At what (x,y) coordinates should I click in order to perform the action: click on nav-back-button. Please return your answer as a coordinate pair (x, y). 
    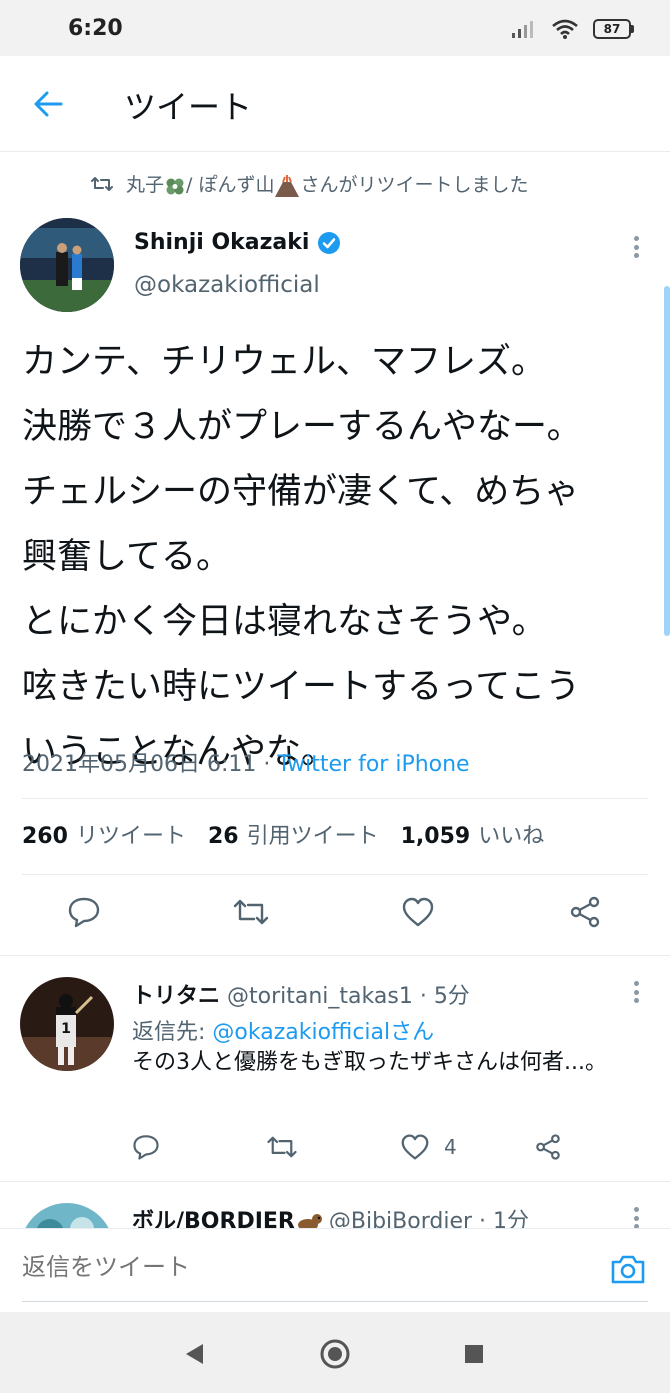
    Looking at the image, I should click on (194, 1354).